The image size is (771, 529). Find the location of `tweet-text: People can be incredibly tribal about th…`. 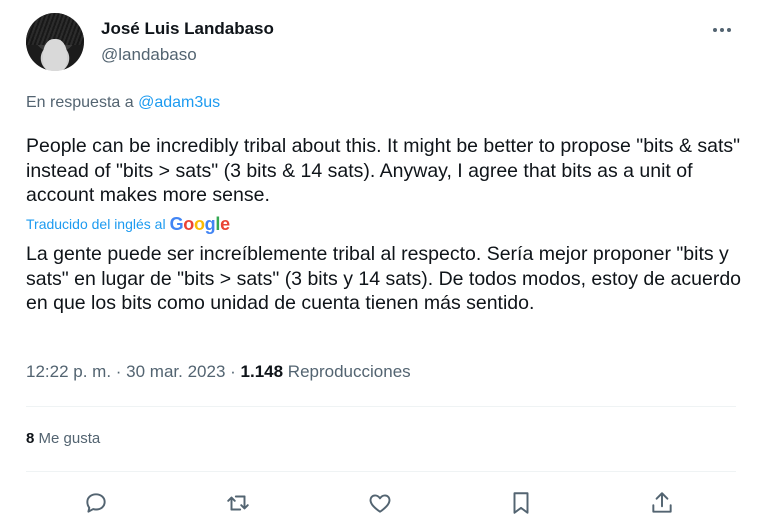

tweet-text: People can be incredibly tribal about th… is located at coordinates (383, 170).